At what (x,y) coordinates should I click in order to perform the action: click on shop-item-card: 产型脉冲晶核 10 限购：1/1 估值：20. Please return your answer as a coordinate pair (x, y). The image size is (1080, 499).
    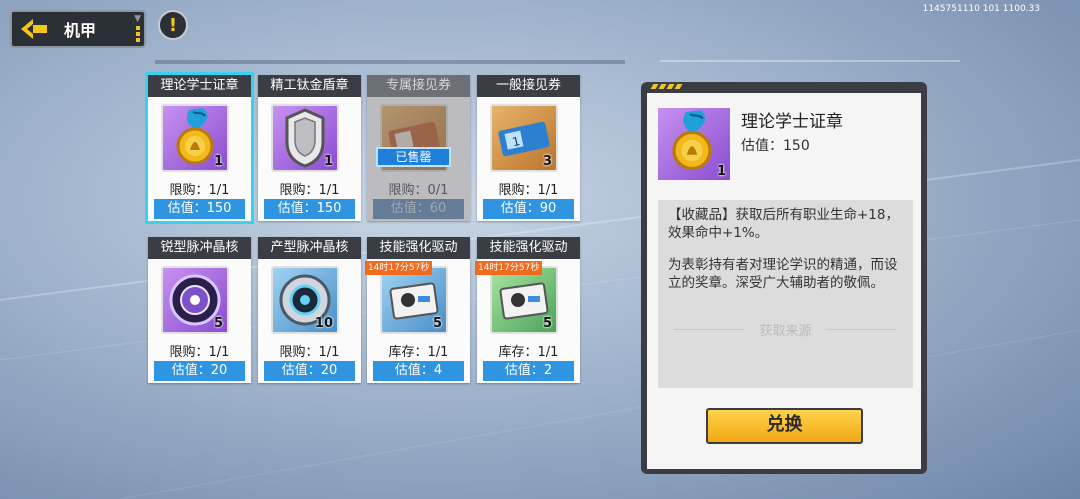
    Looking at the image, I should click on (309, 310).